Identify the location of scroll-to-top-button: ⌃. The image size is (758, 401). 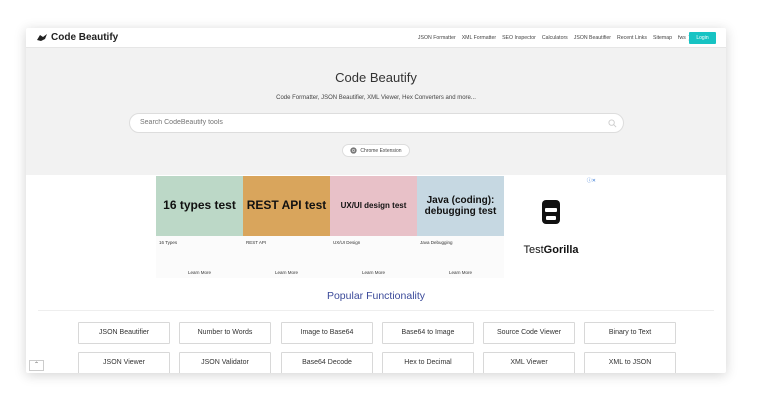
(36, 365).